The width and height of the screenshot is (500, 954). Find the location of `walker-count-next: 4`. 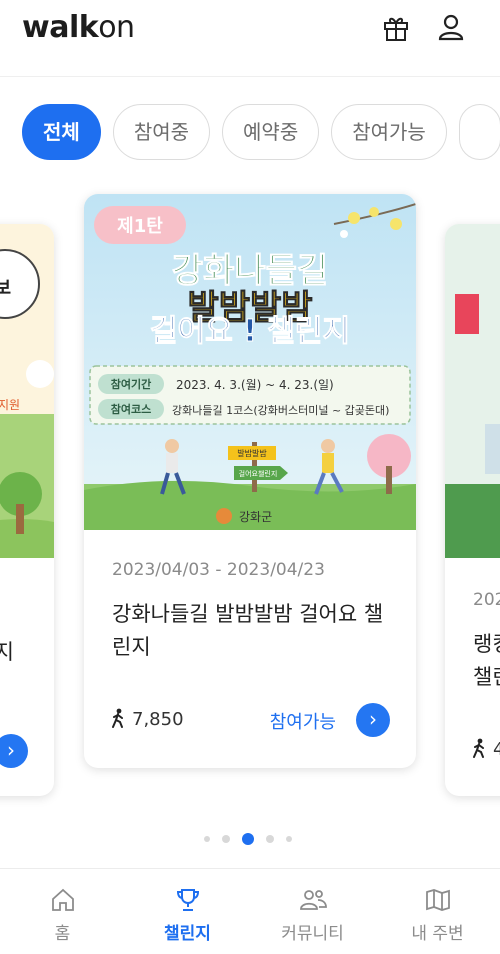

walker-count-next: 4 is located at coordinates (485, 749).